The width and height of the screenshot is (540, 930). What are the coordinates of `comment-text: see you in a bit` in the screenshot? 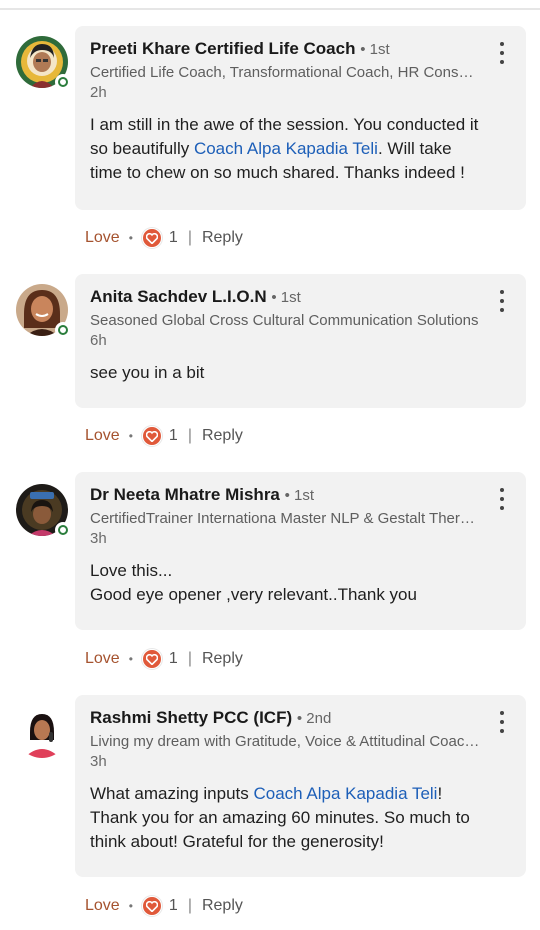 It's located at (147, 372).